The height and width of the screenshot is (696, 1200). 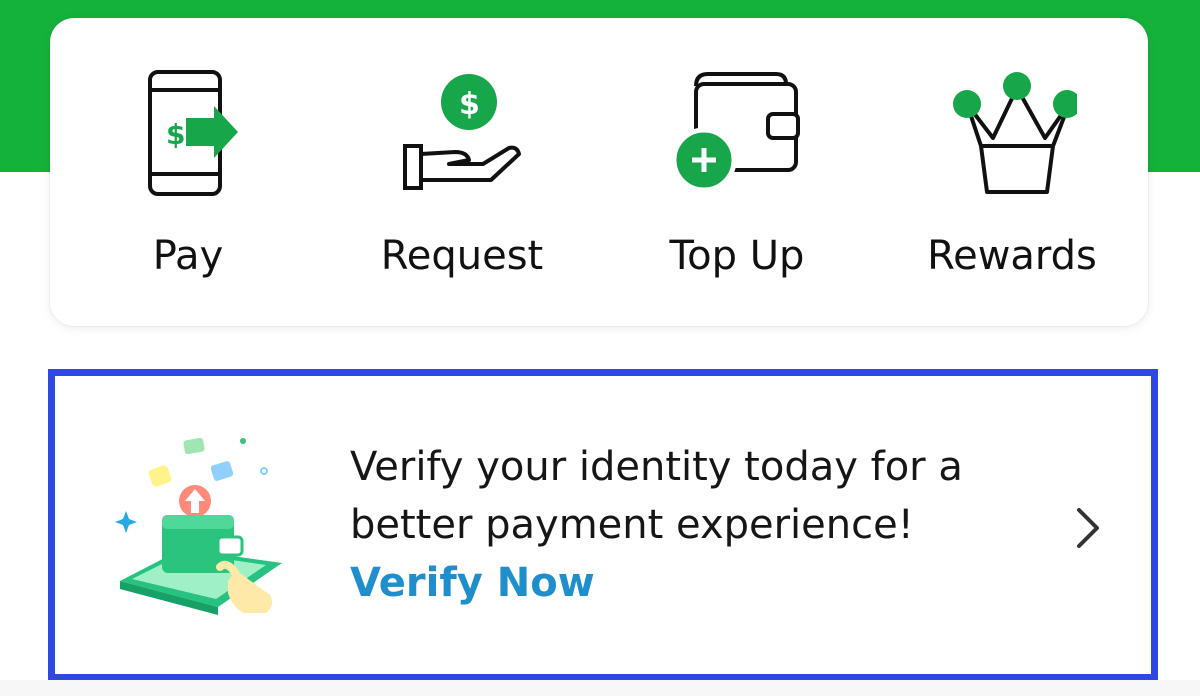 I want to click on request-button: $ Request, so click(x=462, y=172).